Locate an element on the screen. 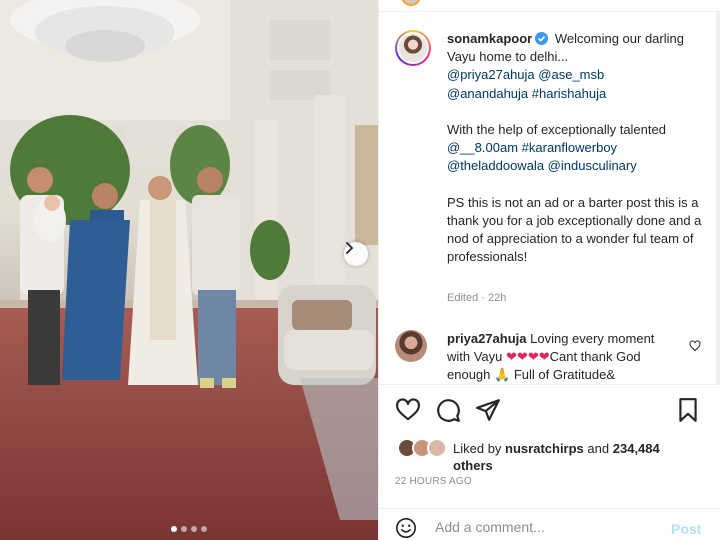 This screenshot has height=540, width=720. header-strip is located at coordinates (549, 6).